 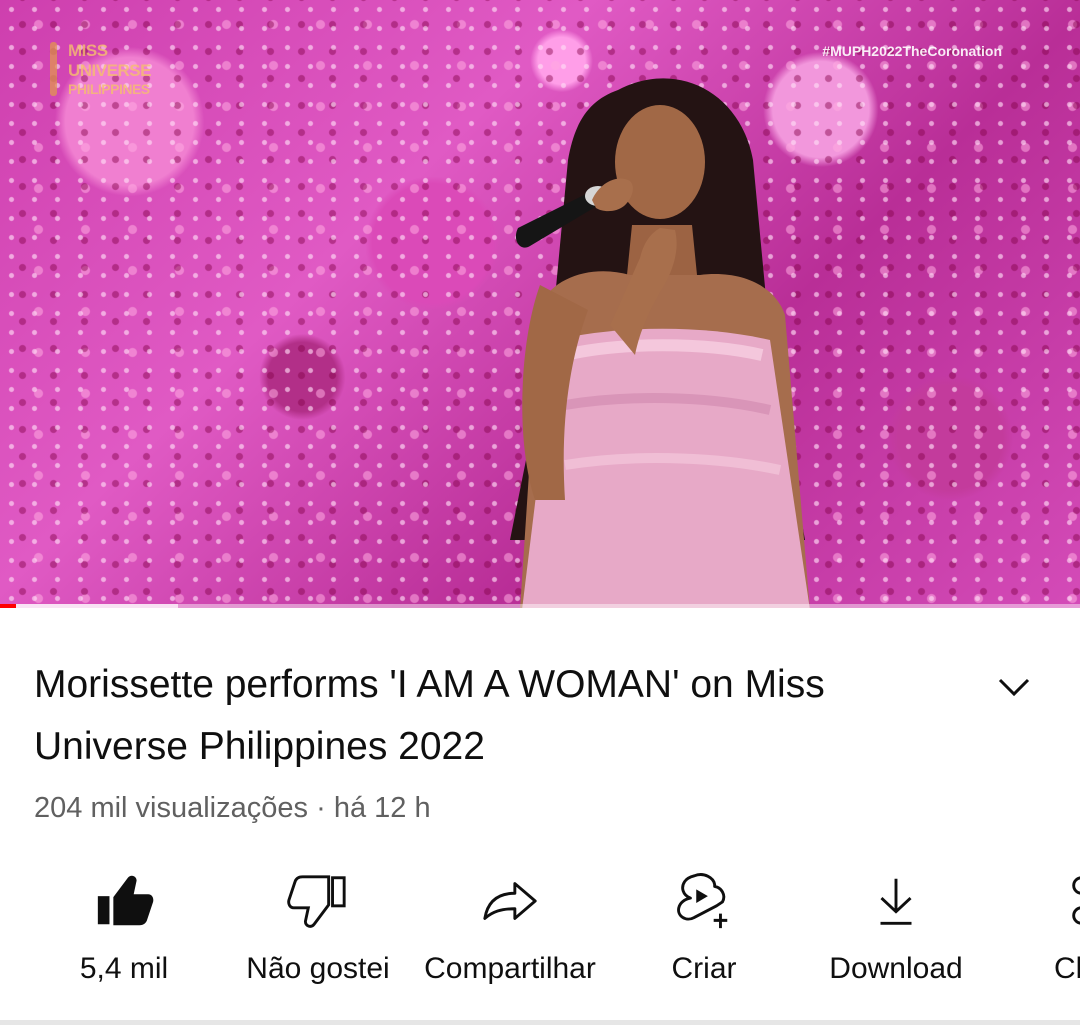 I want to click on share-label: Compartilhar, so click(x=510, y=968).